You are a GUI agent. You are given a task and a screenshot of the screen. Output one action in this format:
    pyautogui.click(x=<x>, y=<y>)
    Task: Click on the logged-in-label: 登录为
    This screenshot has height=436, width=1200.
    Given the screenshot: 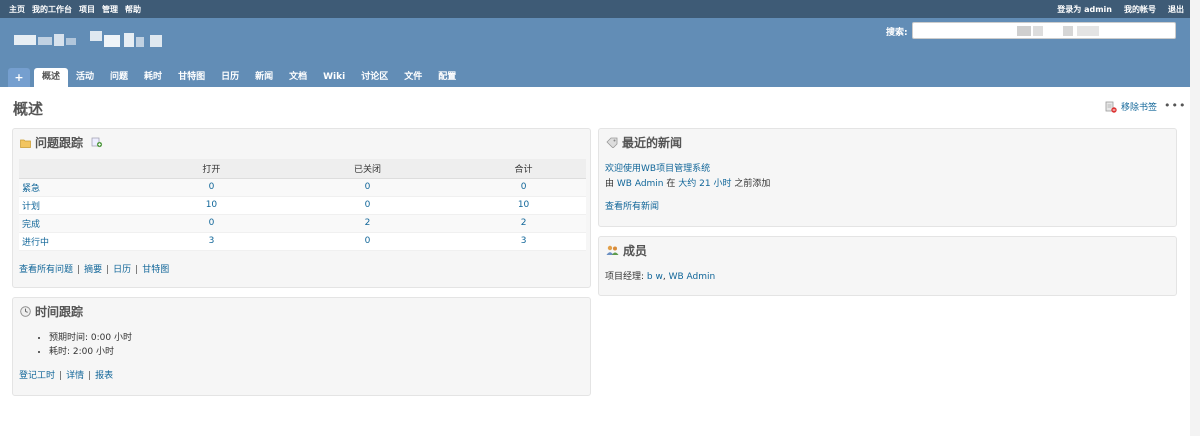 What is the action you would take?
    pyautogui.click(x=1069, y=9)
    